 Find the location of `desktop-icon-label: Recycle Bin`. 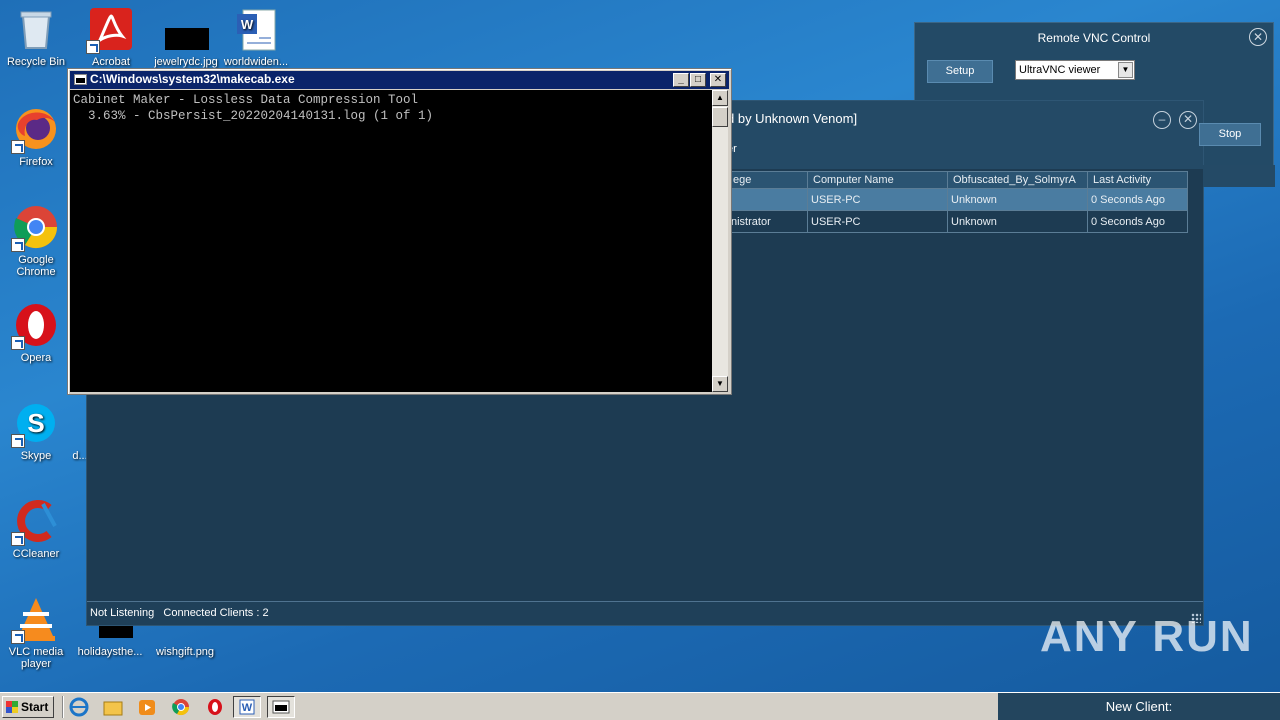

desktop-icon-label: Recycle Bin is located at coordinates (36, 62).